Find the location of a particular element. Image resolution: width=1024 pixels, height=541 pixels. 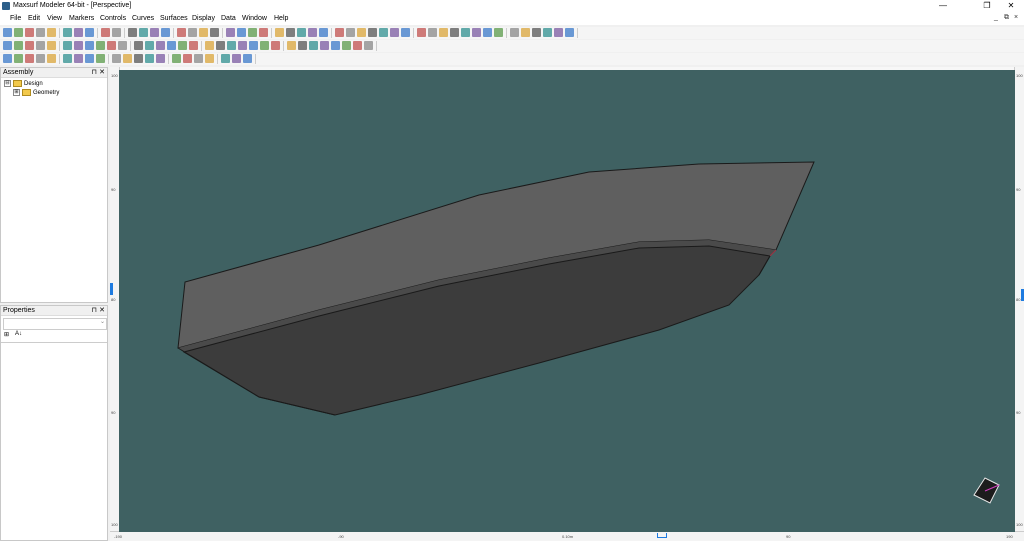

menu-window: Window is located at coordinates (254, 18).